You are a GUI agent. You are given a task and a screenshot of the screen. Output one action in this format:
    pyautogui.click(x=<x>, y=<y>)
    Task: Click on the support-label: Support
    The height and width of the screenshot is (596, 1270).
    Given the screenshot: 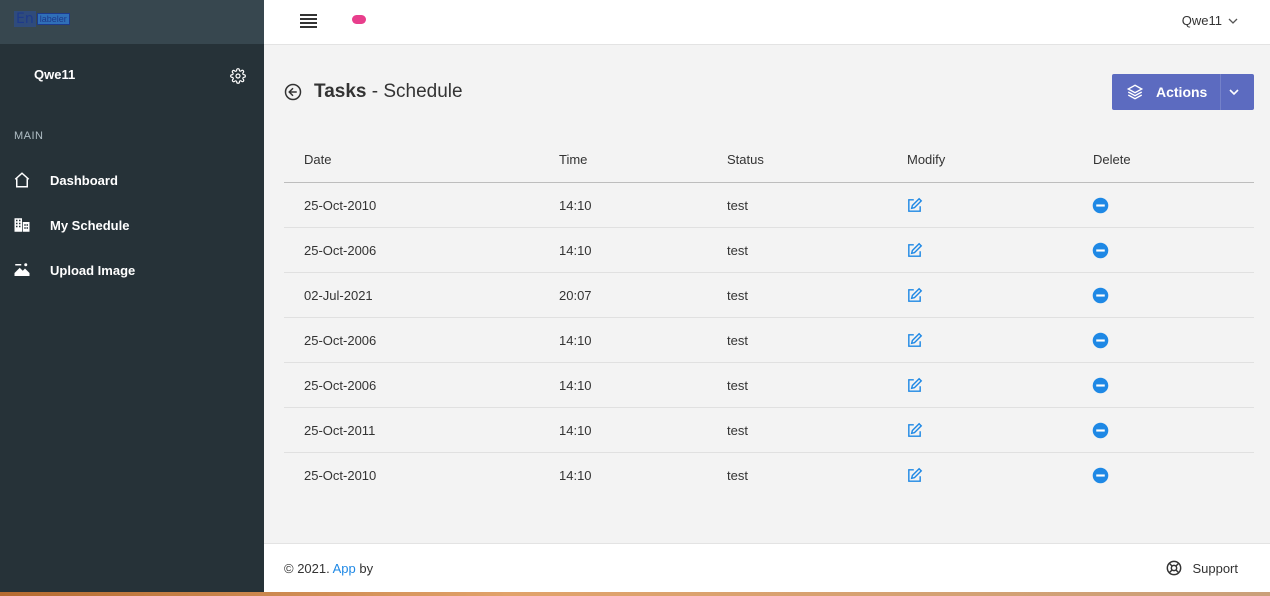 What is the action you would take?
    pyautogui.click(x=1215, y=568)
    